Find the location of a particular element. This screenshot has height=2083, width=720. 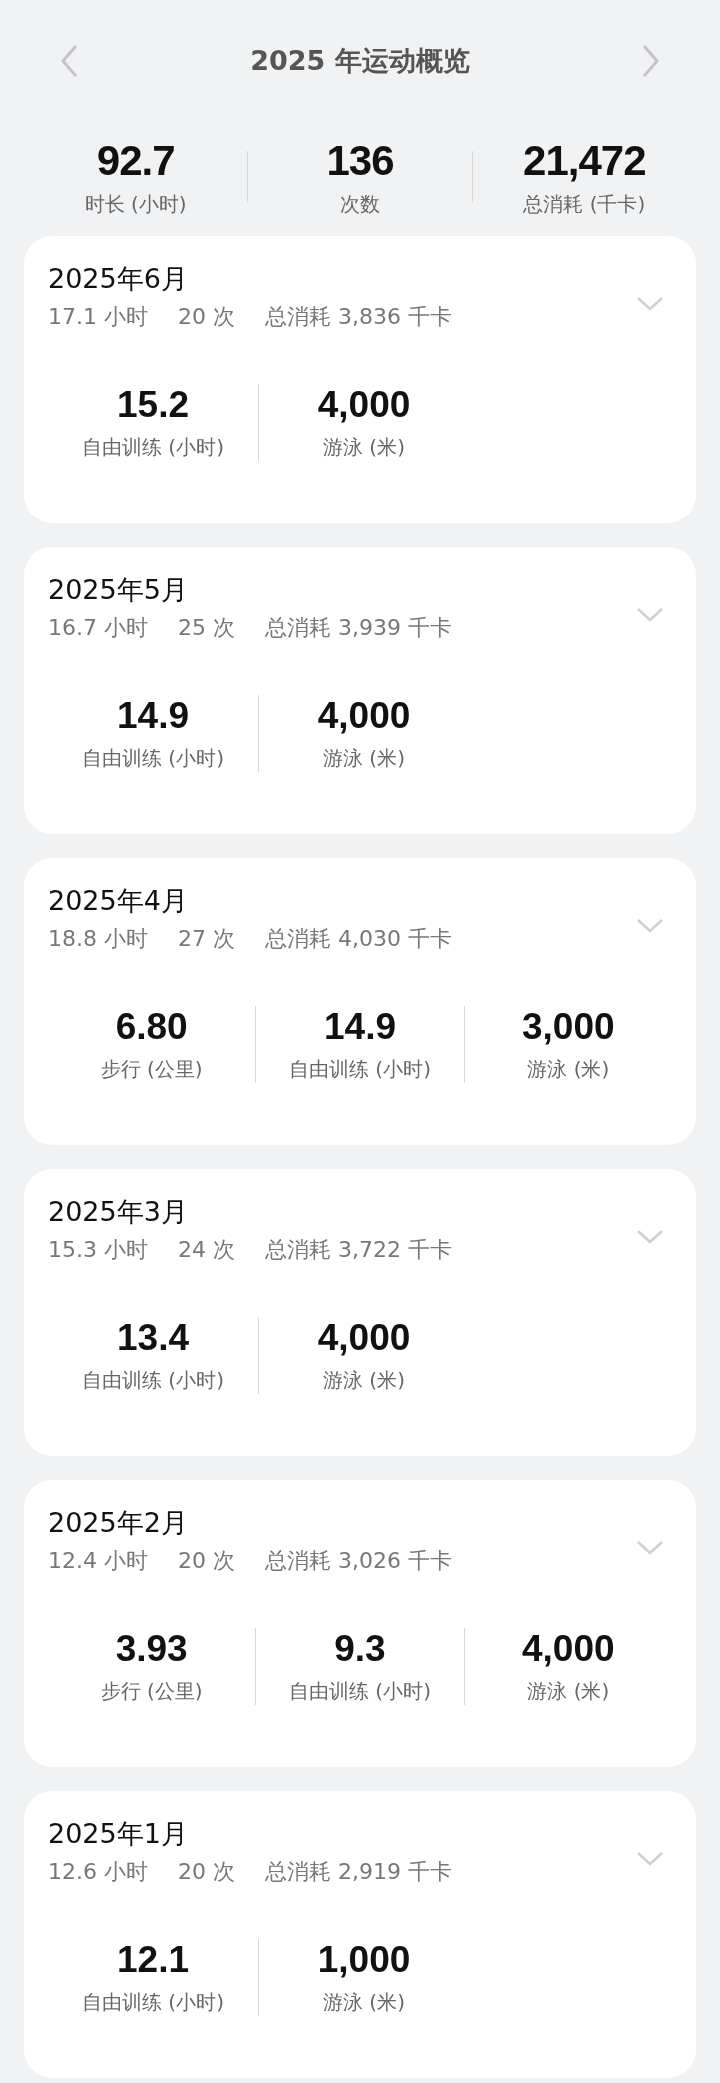

metric-value: 13.4 is located at coordinates (153, 1338).